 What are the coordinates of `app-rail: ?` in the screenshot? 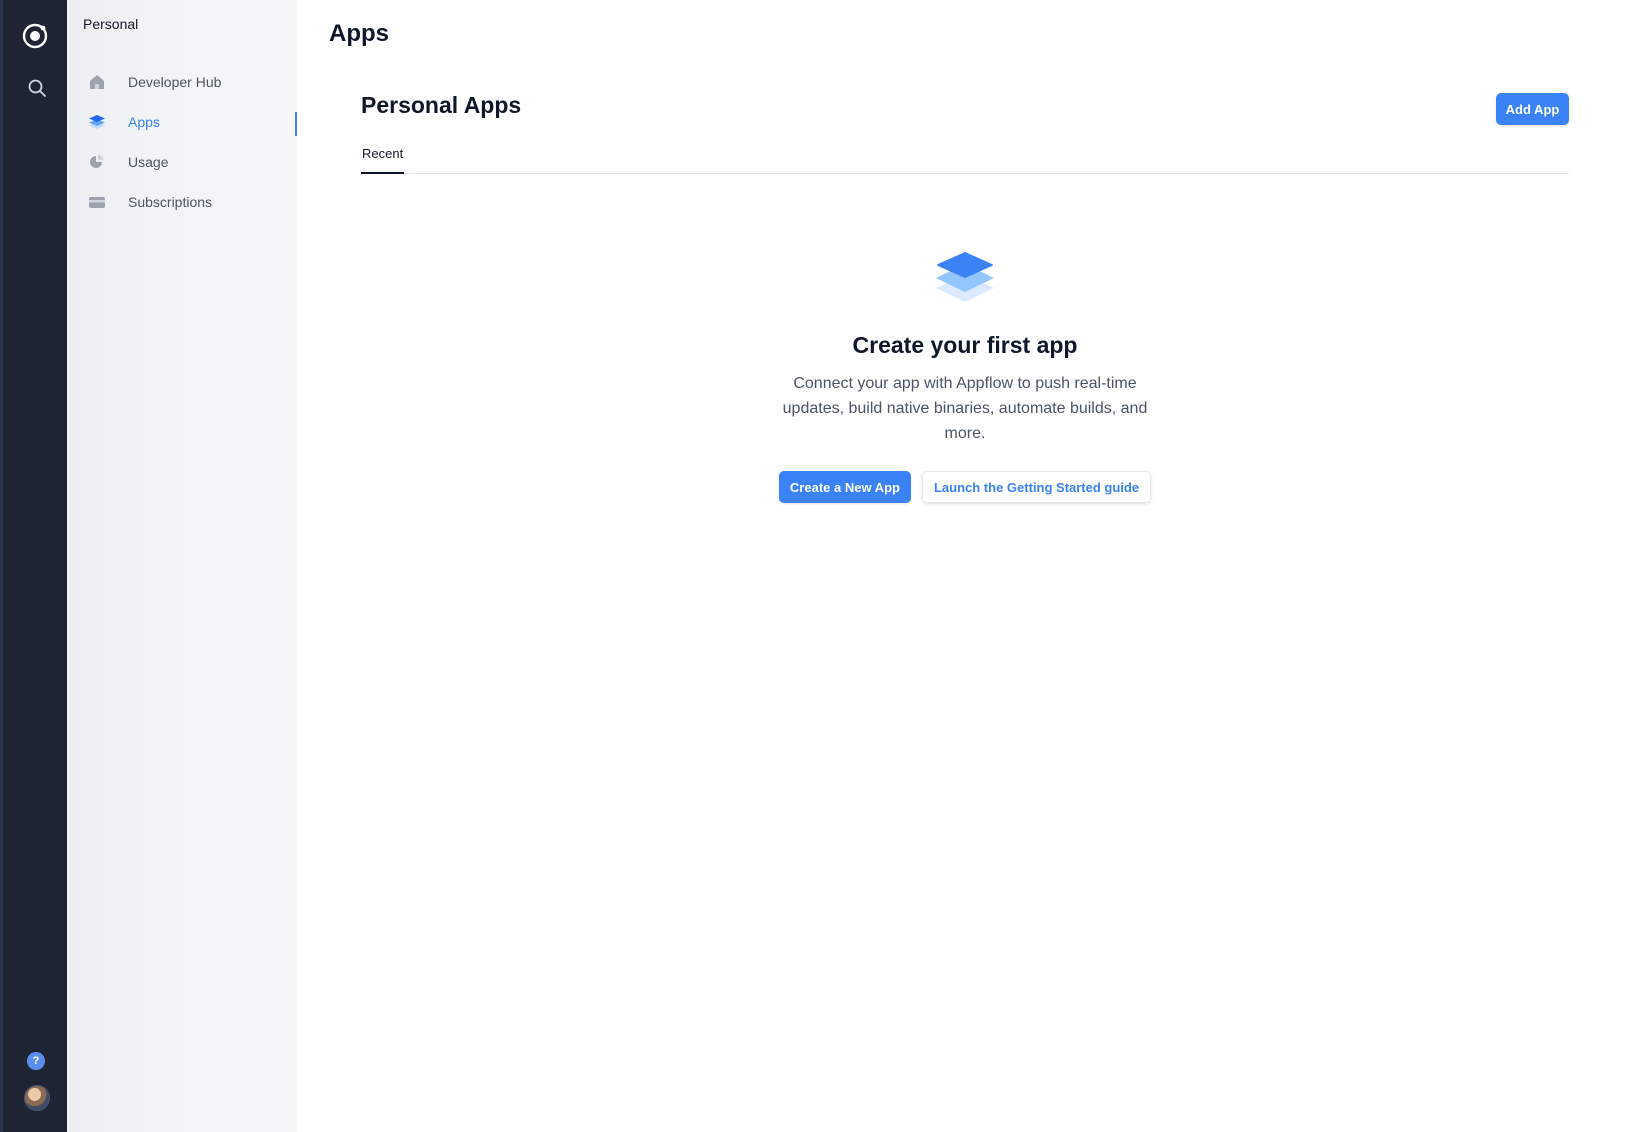 It's located at (33, 566).